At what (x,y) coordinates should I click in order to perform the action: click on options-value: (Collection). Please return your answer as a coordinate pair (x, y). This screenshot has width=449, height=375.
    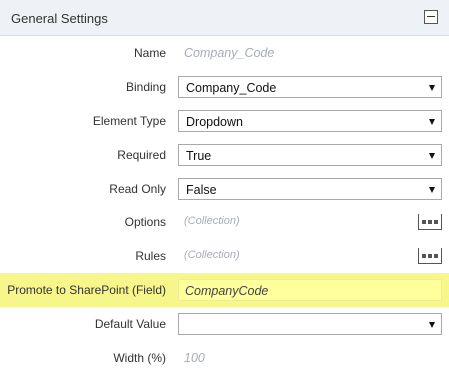
    Looking at the image, I should click on (212, 221).